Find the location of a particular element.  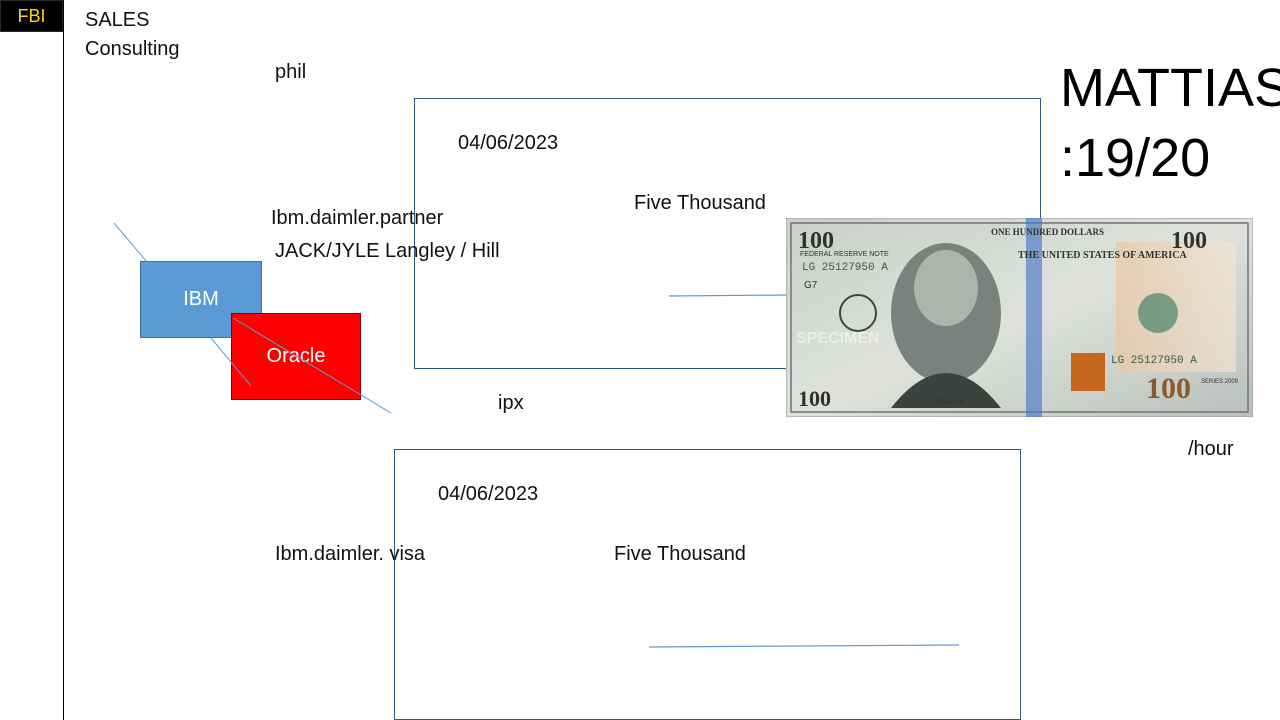

check-1-date: 04/06/2023 is located at coordinates (508, 143).